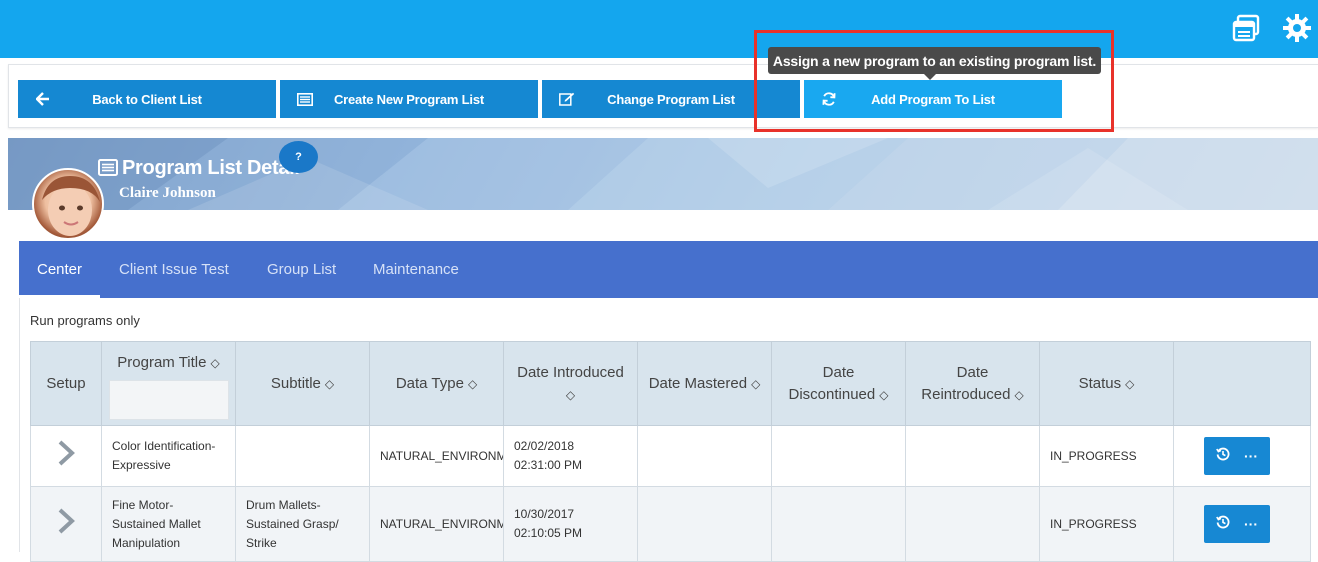 This screenshot has width=1318, height=562. I want to click on col-label: Setup, so click(66, 383).